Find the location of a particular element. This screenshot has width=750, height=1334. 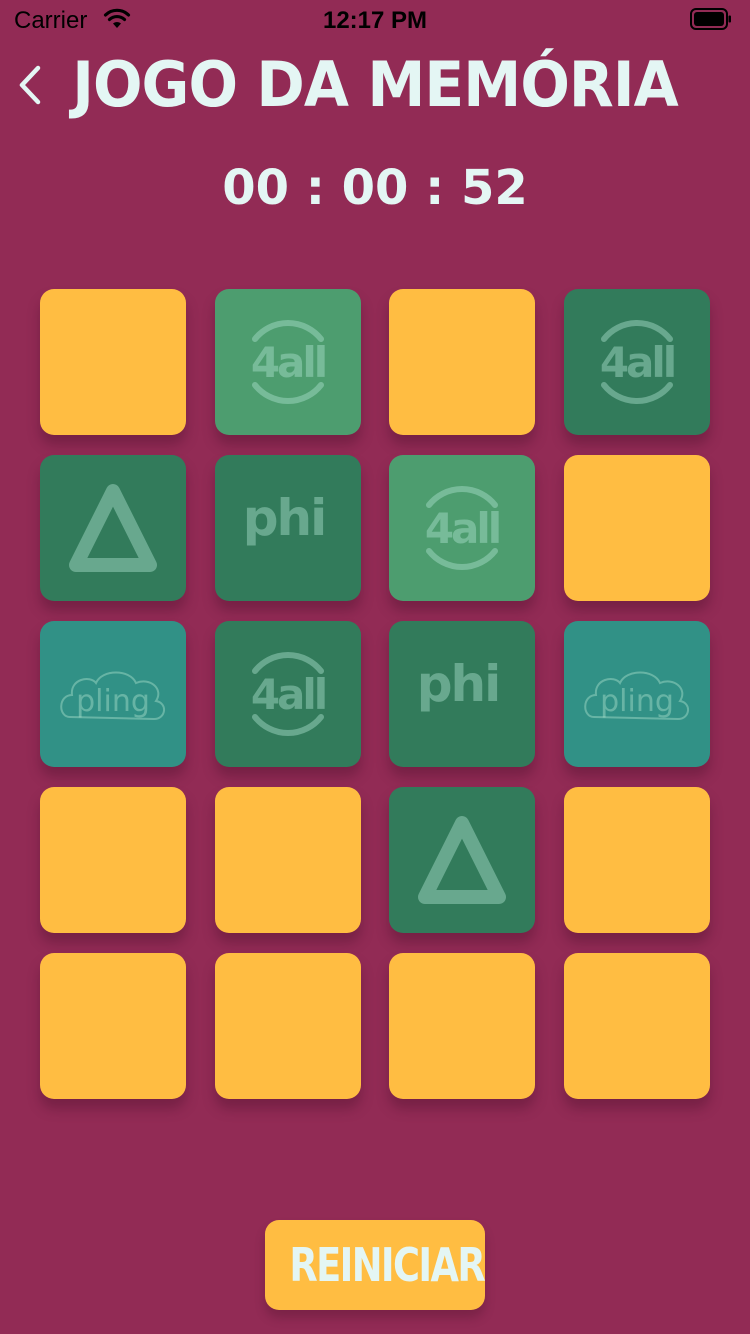

restart-label: REINICIAR is located at coordinates (387, 1265).